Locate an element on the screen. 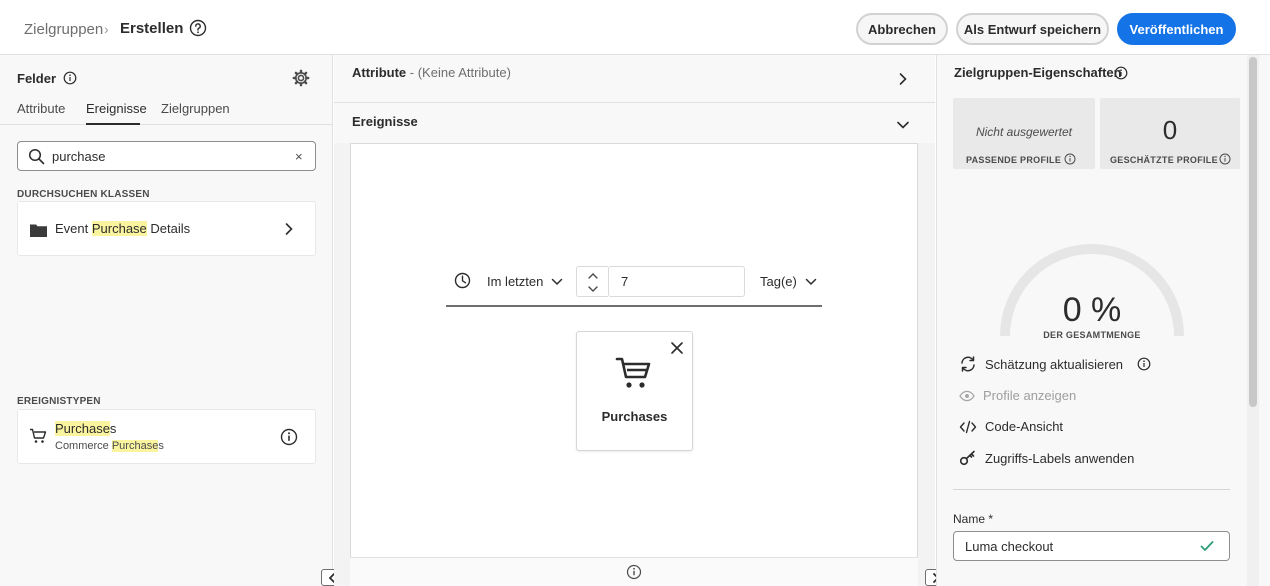  active-tab-indicator is located at coordinates (113, 124).